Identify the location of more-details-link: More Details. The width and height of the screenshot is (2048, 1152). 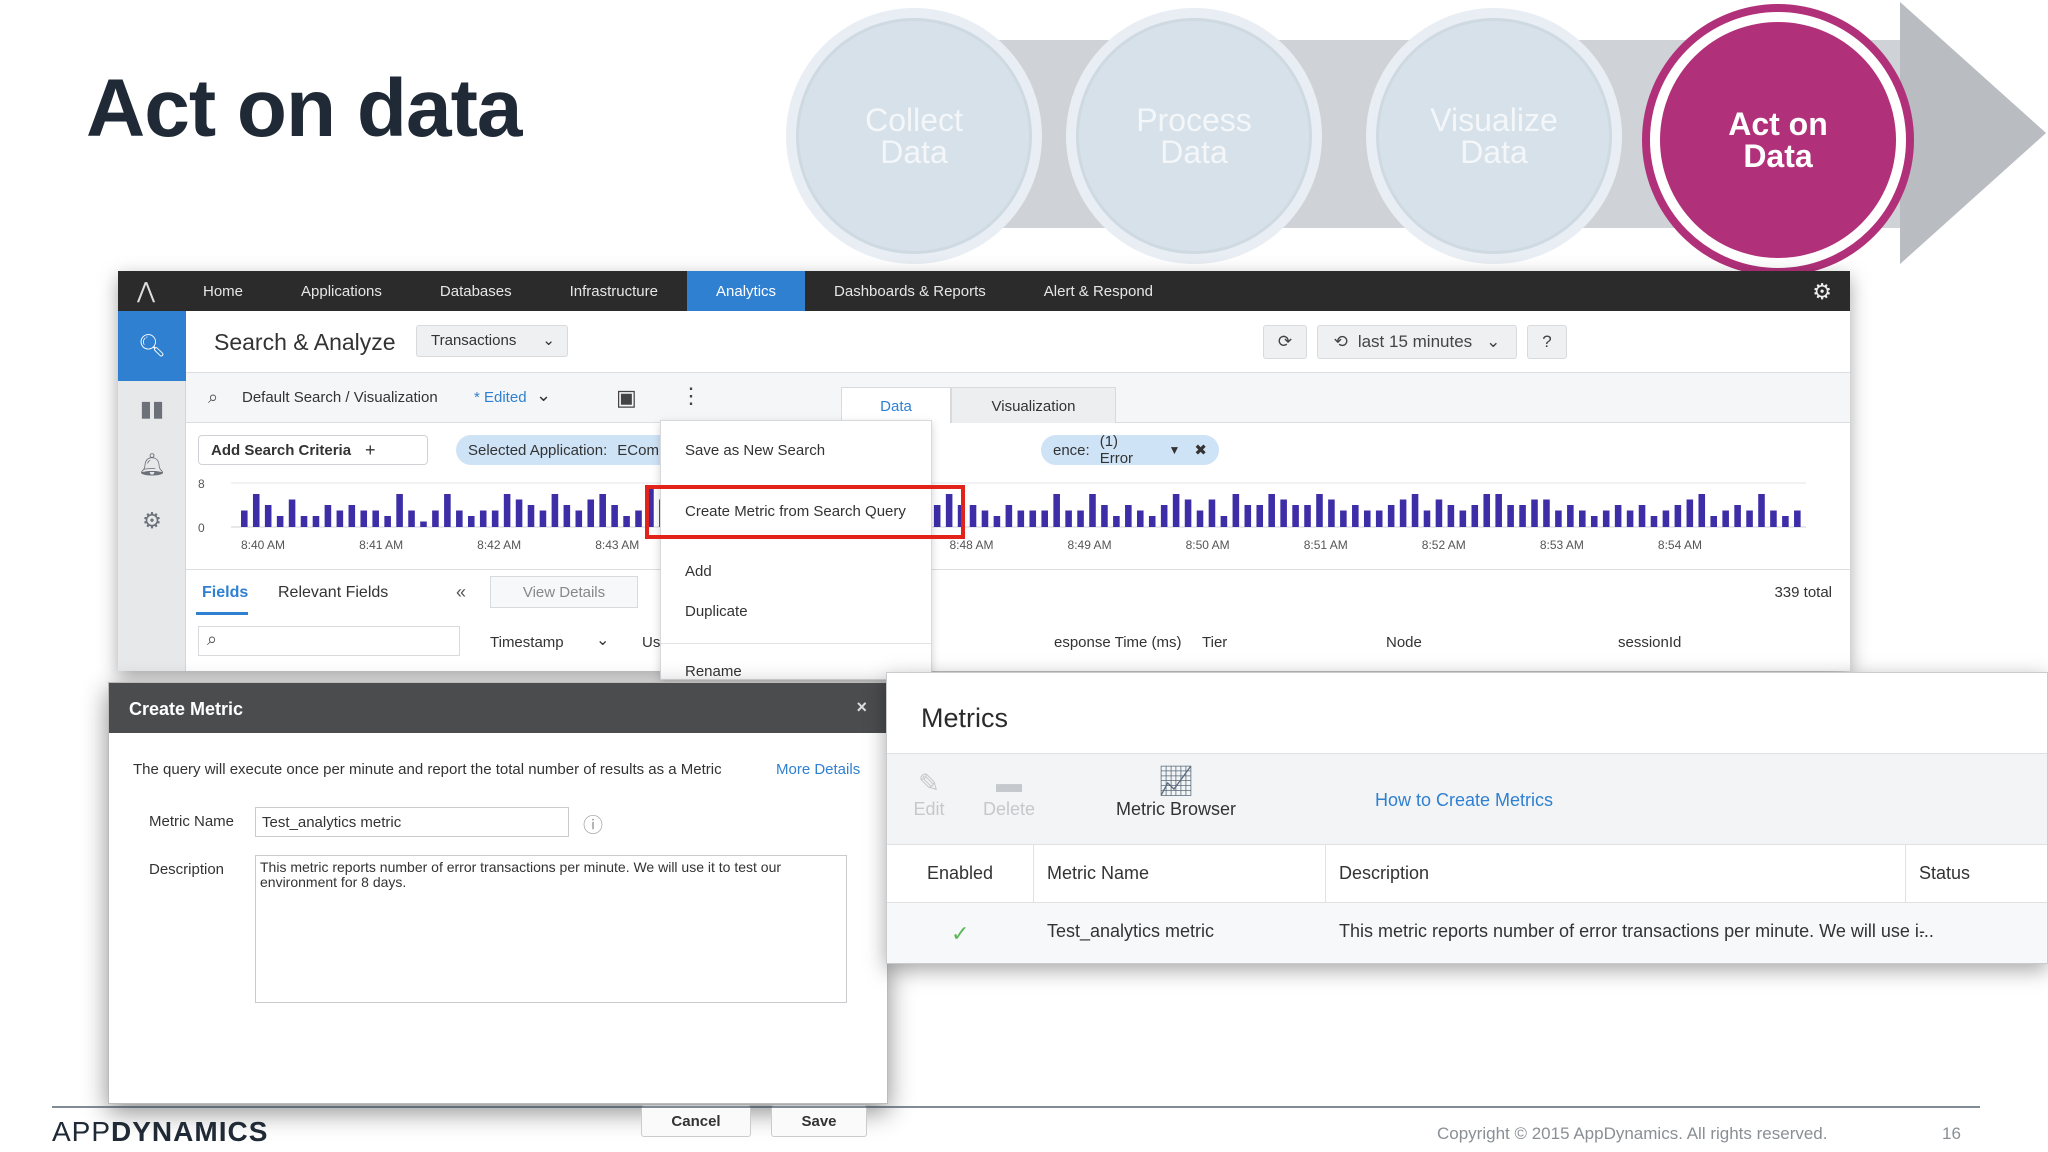
(818, 769).